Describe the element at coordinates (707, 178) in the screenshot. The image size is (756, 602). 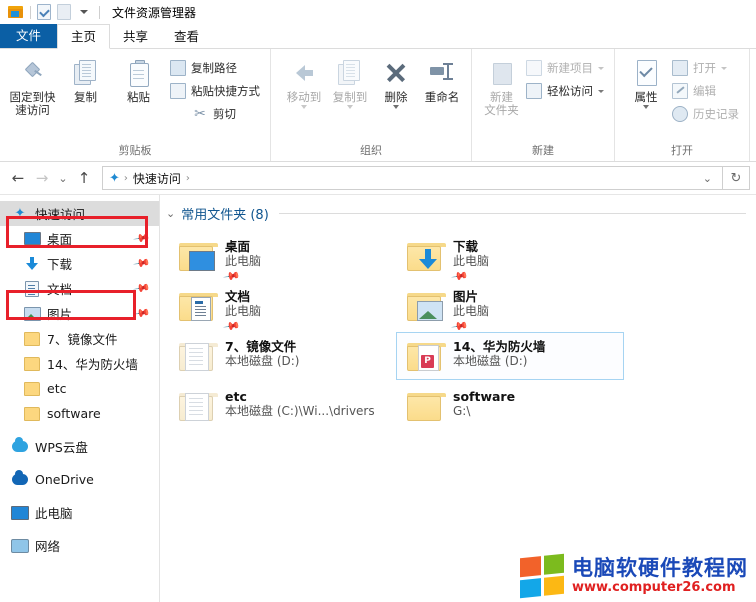
I see `breadcrumb-dropdown-icon: ⌄` at that location.